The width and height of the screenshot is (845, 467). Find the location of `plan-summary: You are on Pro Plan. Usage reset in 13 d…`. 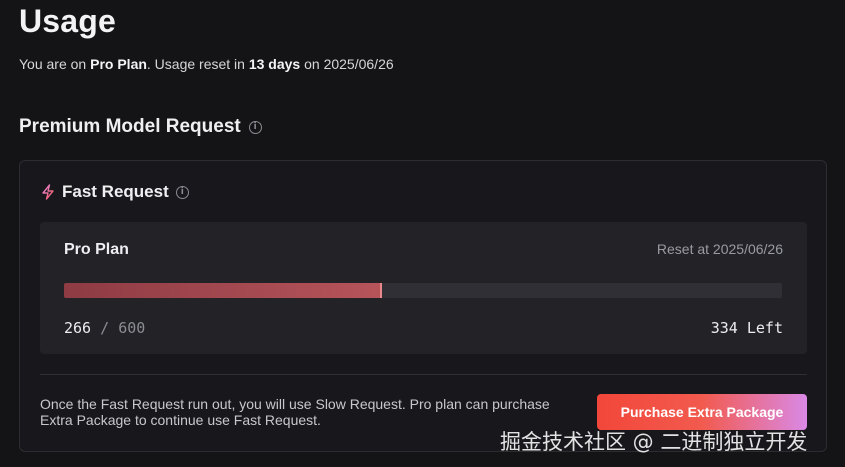

plan-summary: You are on Pro Plan. Usage reset in 13 d… is located at coordinates (206, 64).